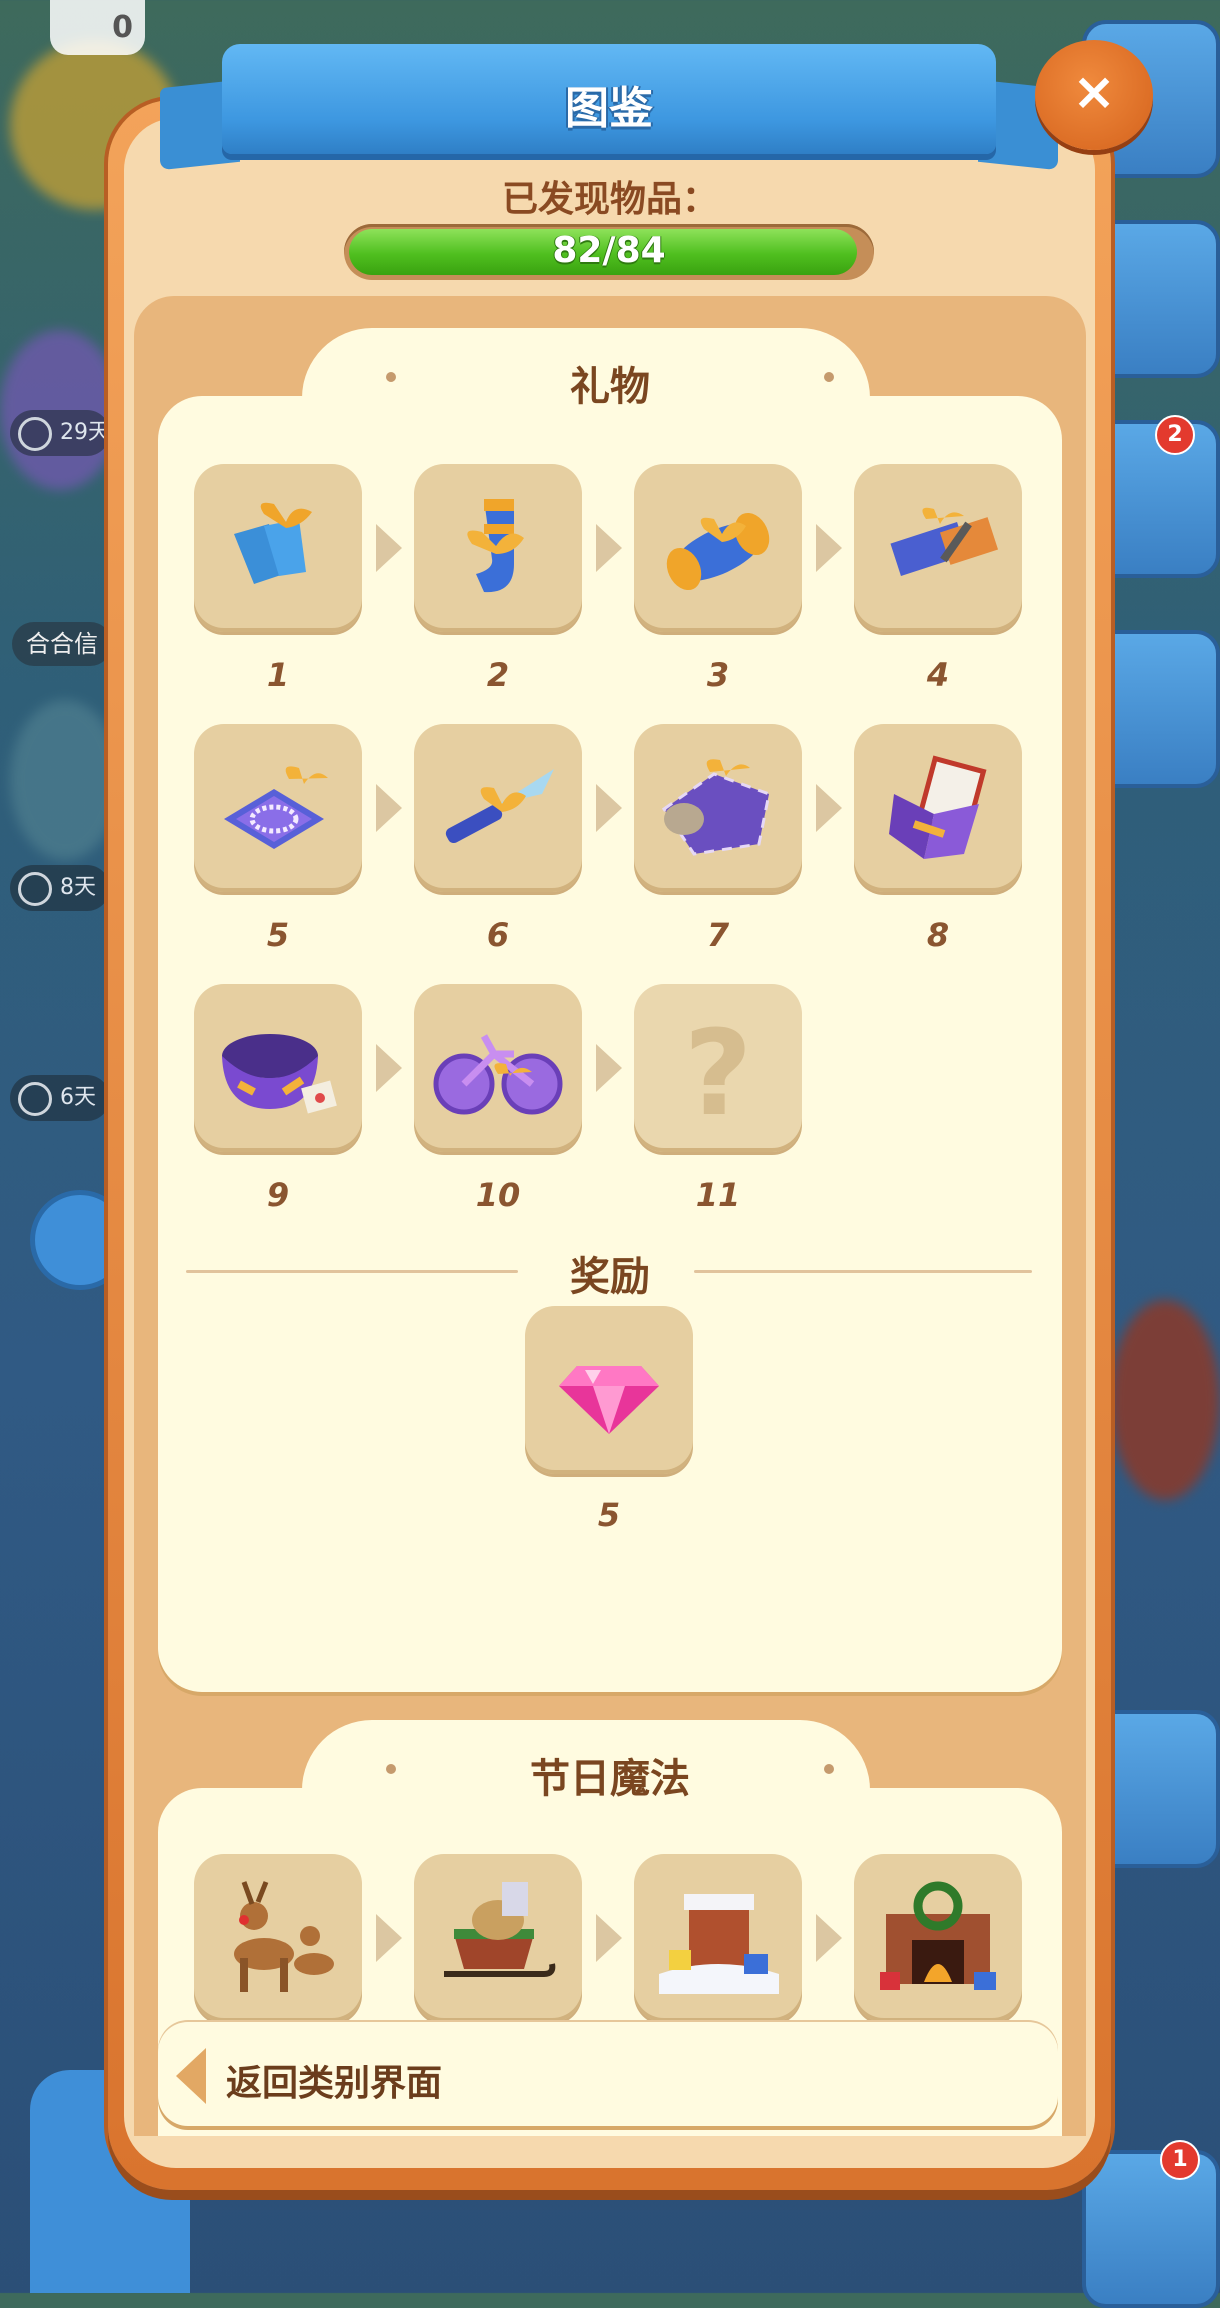 This screenshot has width=1220, height=2308. Describe the element at coordinates (1180, 2160) in the screenshot. I see `notification-badge: 1` at that location.